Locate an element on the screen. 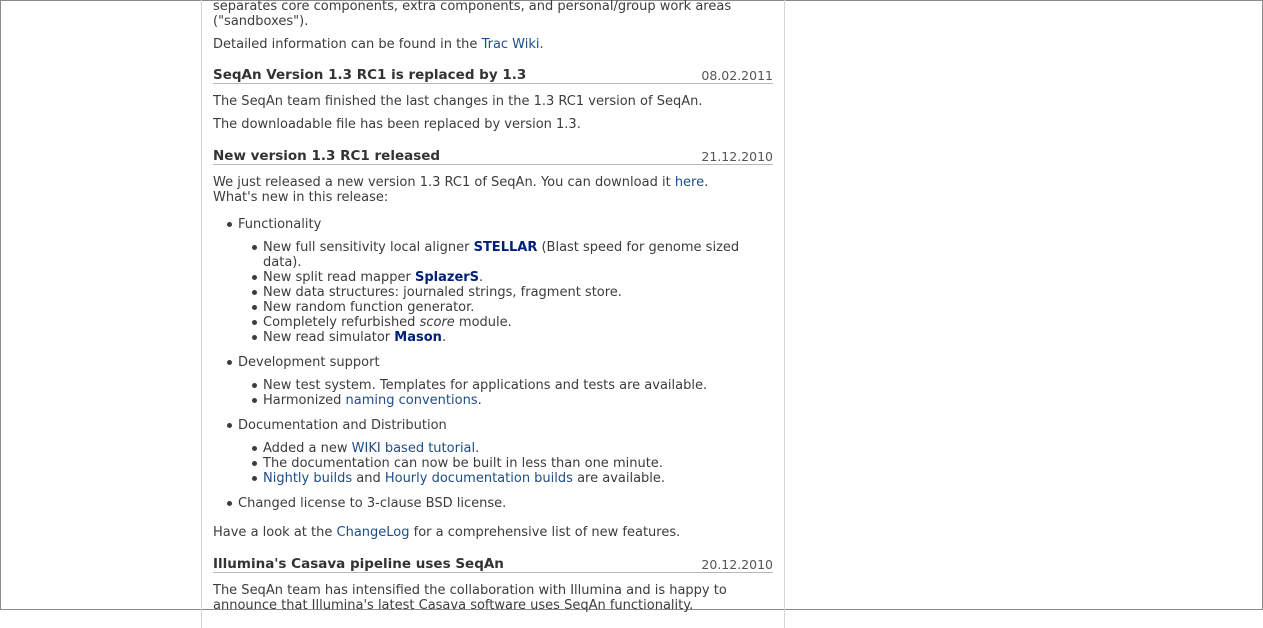 This screenshot has height=628, width=1263. item-text: New full sensitivity local aligner is located at coordinates (368, 247).